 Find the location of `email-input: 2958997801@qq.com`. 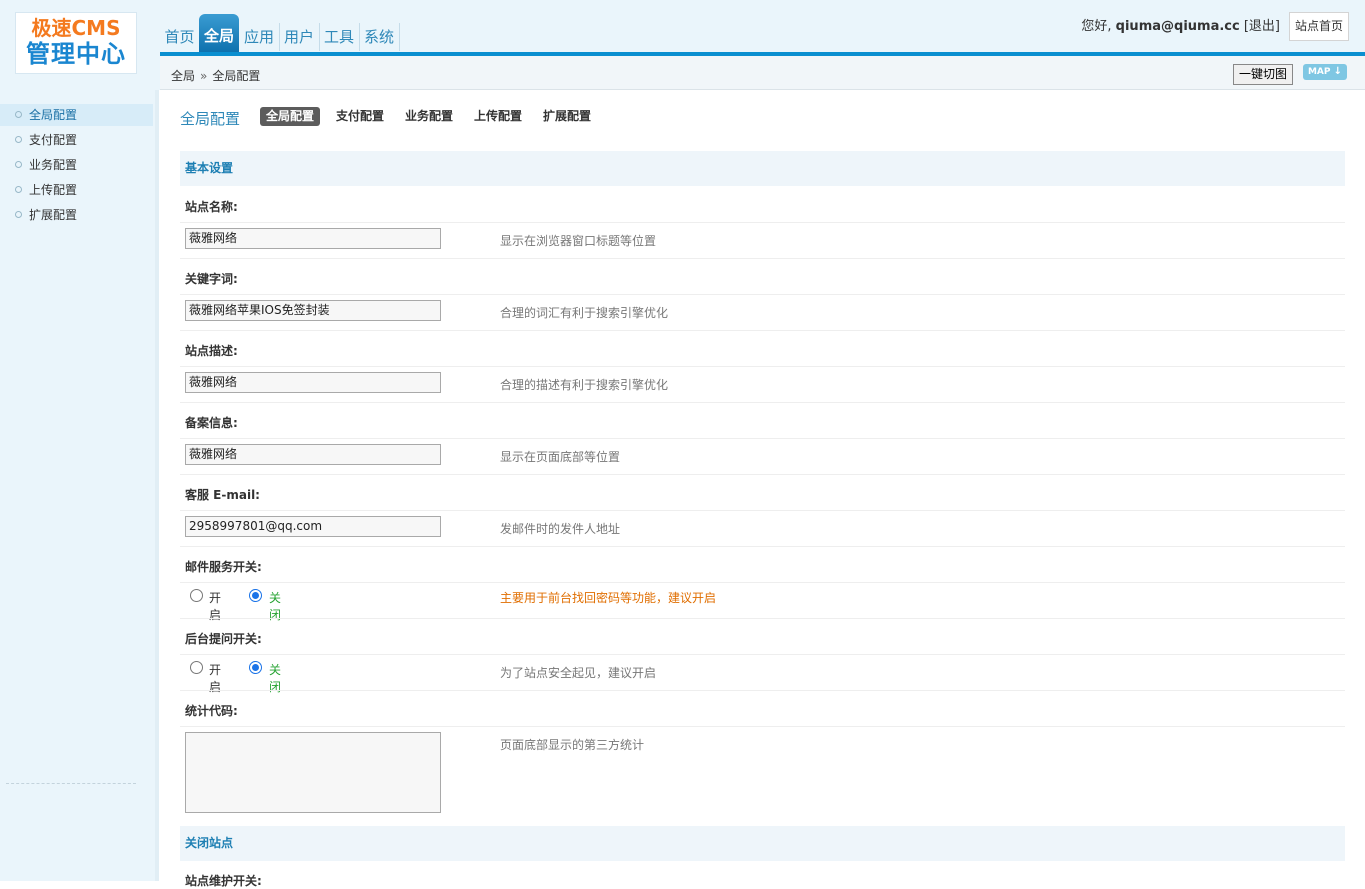

email-input: 2958997801@qq.com is located at coordinates (313, 526).